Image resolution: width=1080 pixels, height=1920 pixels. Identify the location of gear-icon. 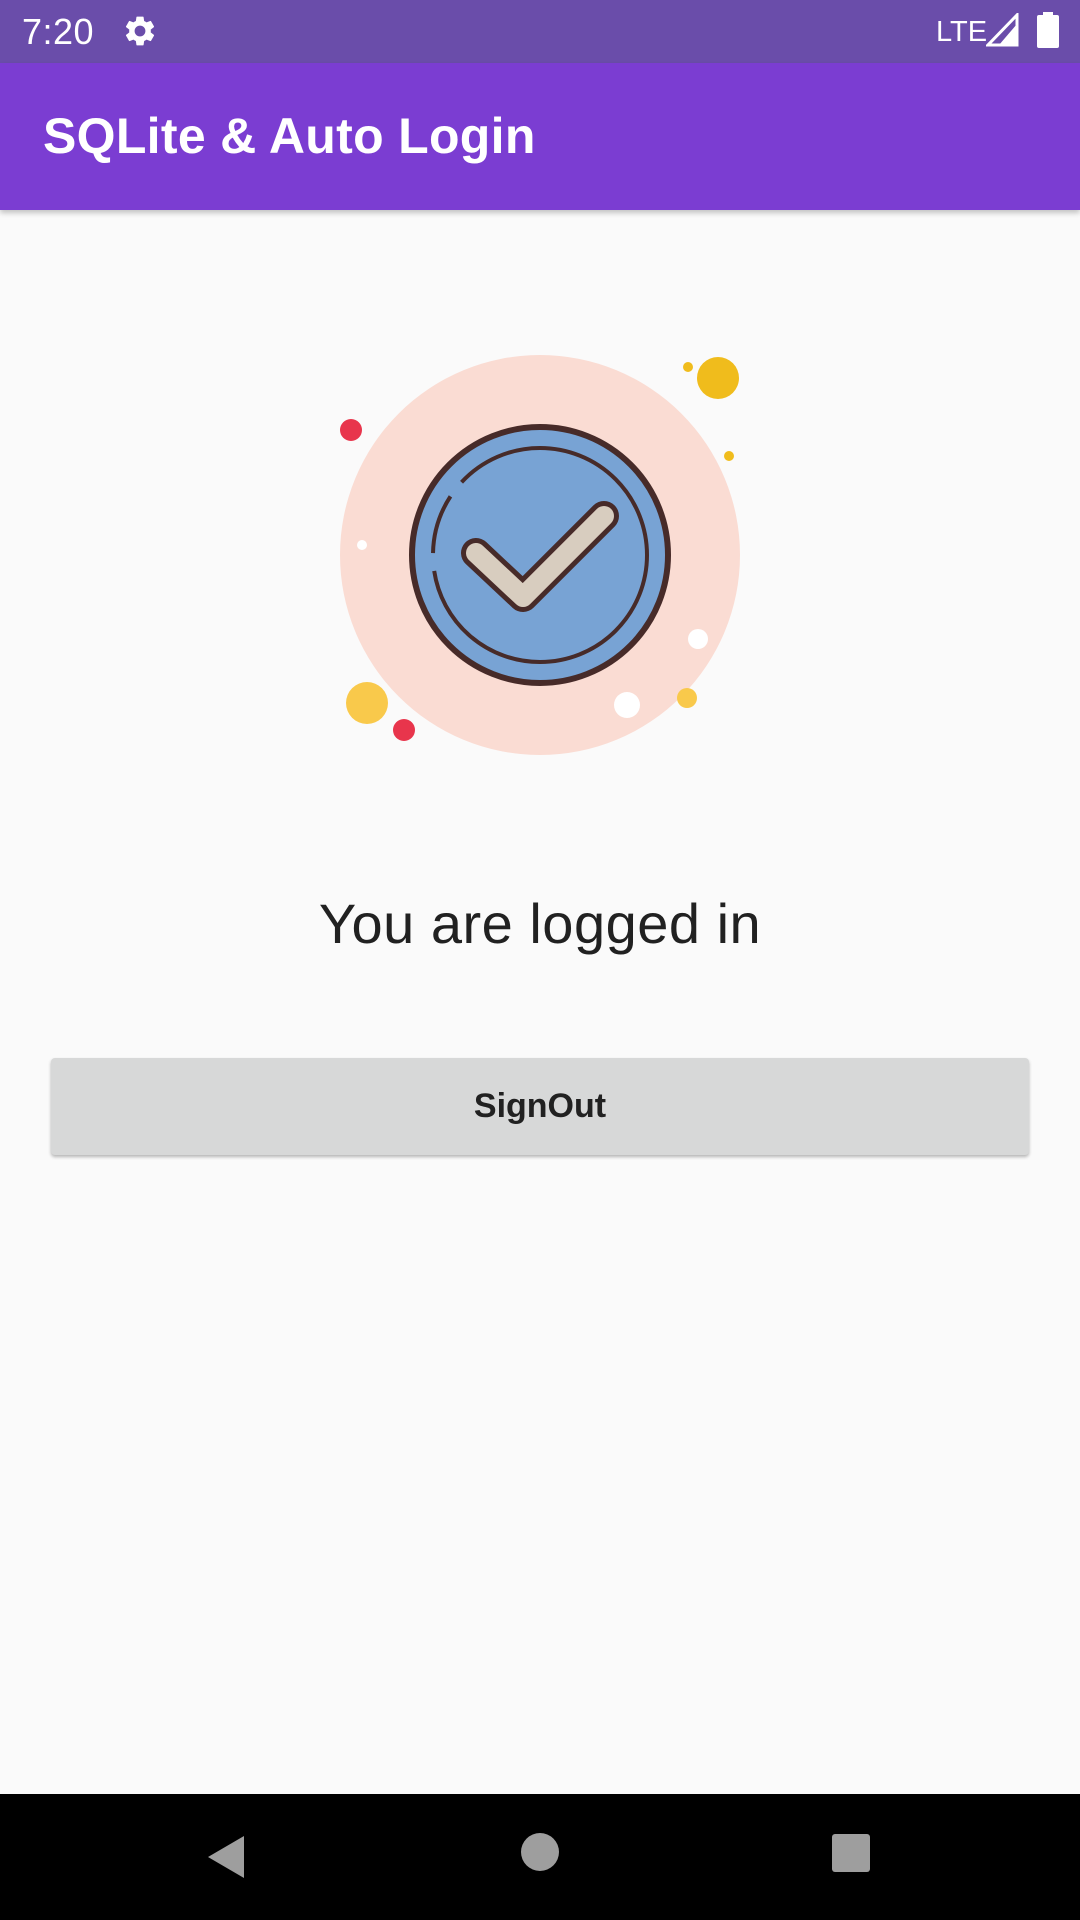
(140, 31).